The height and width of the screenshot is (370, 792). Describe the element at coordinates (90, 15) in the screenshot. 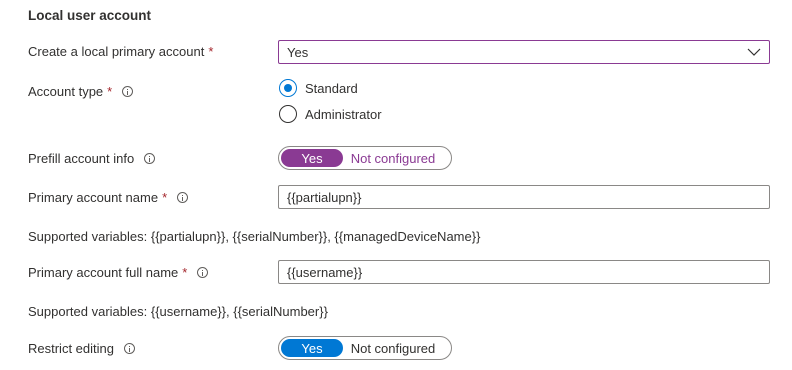

I see `section-title: Local user account` at that location.